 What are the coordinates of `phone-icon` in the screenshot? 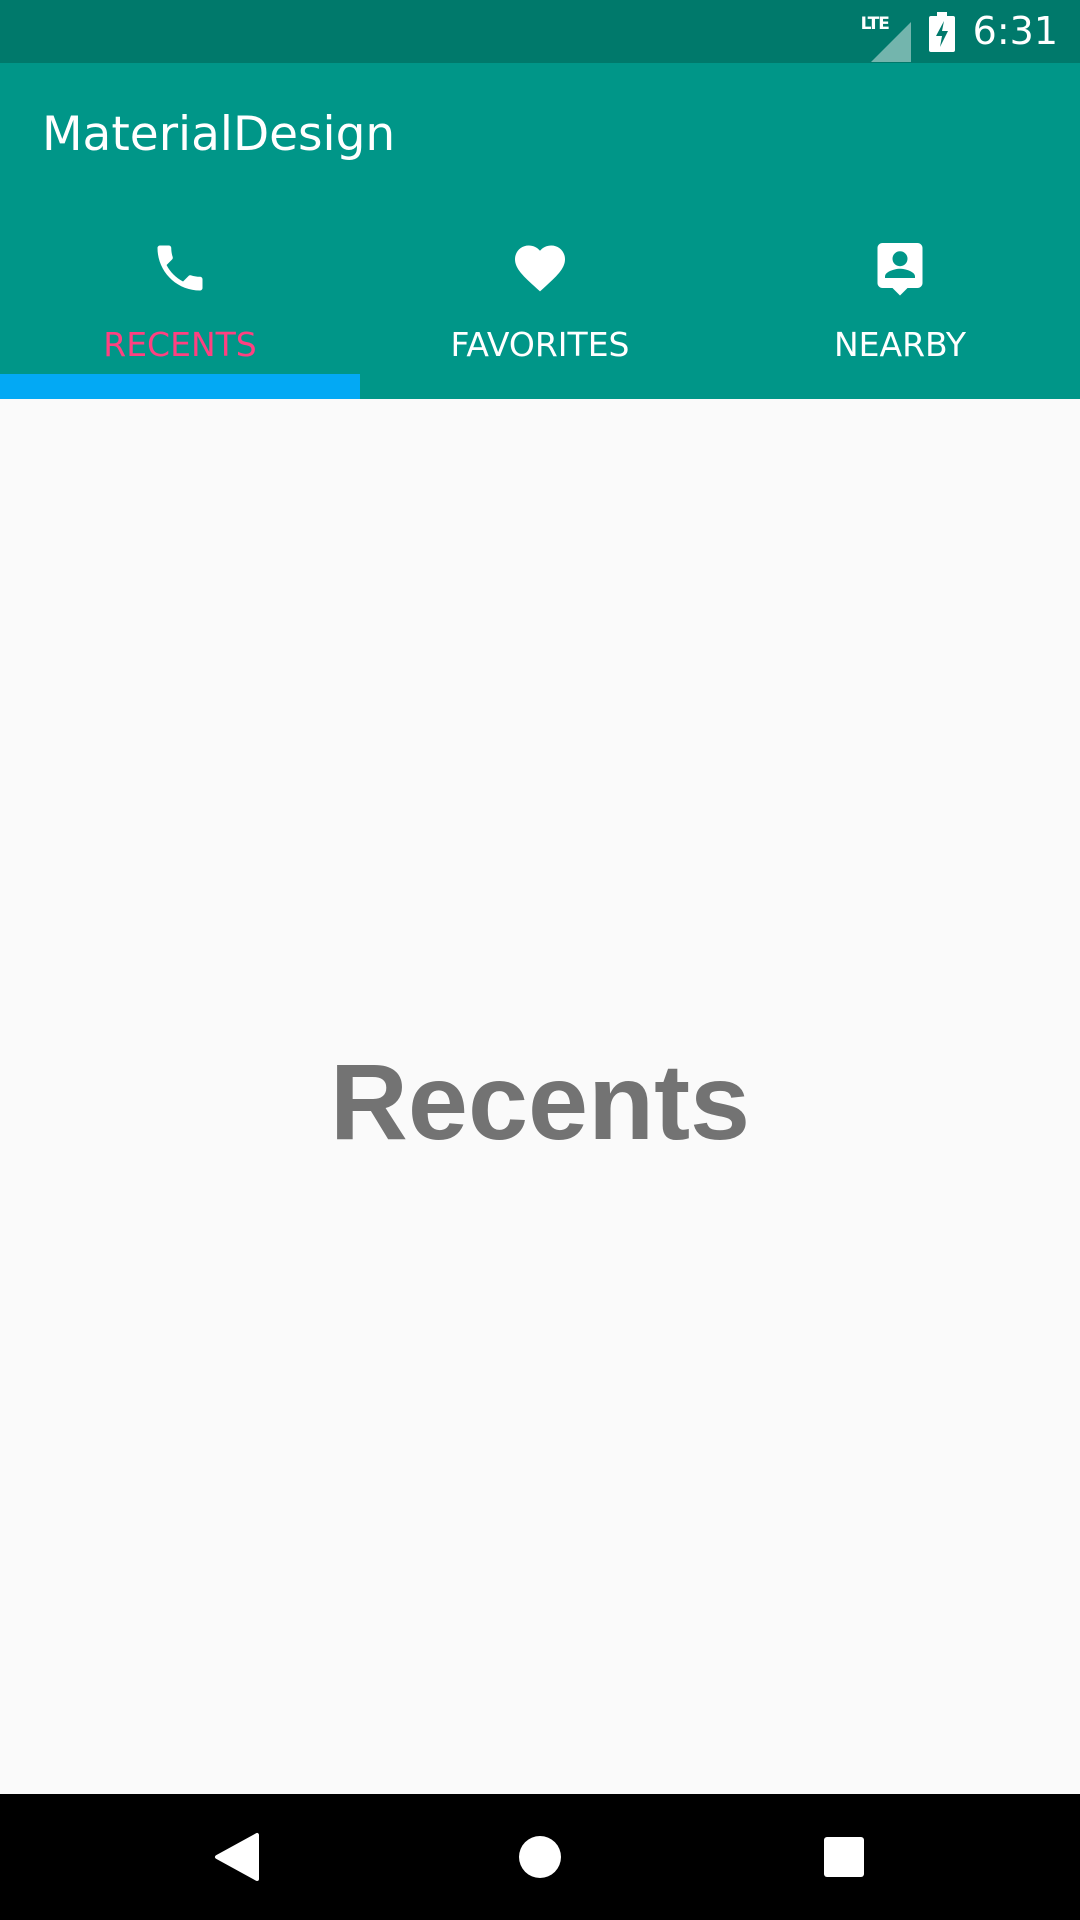 It's located at (180, 268).